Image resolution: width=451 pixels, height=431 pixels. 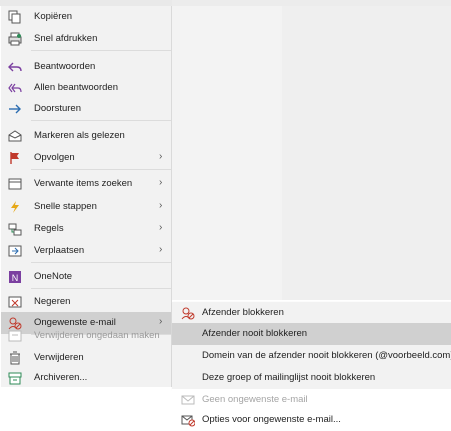 I want to click on submenu-item-label: Geen ongewenste e-mail, so click(x=255, y=399).